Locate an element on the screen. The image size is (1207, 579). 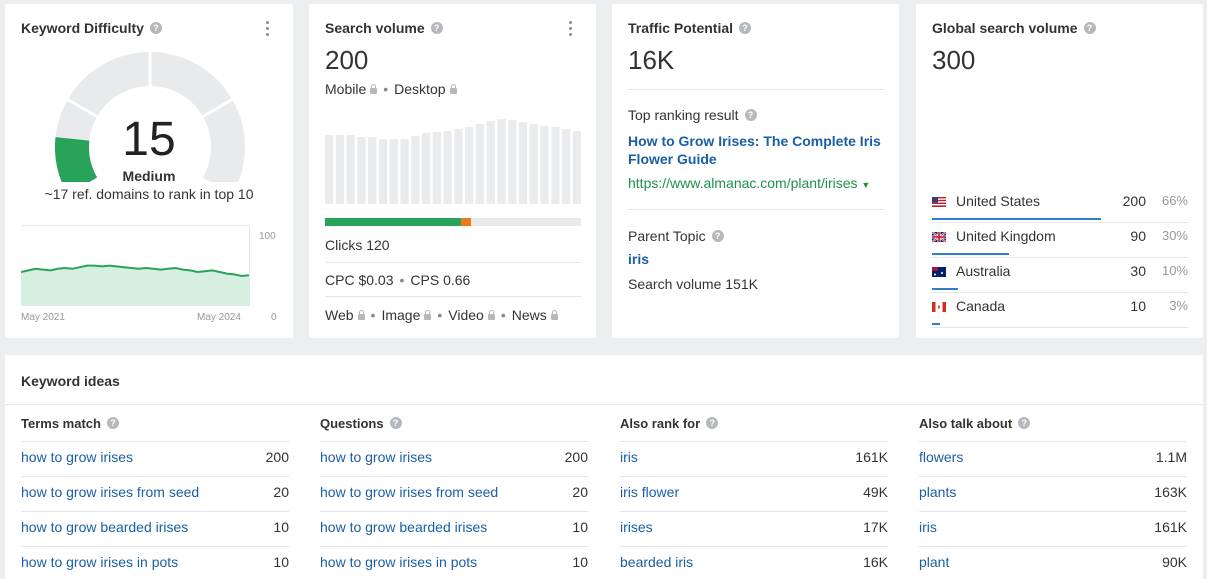
ki-row: irises 17K is located at coordinates (754, 528).